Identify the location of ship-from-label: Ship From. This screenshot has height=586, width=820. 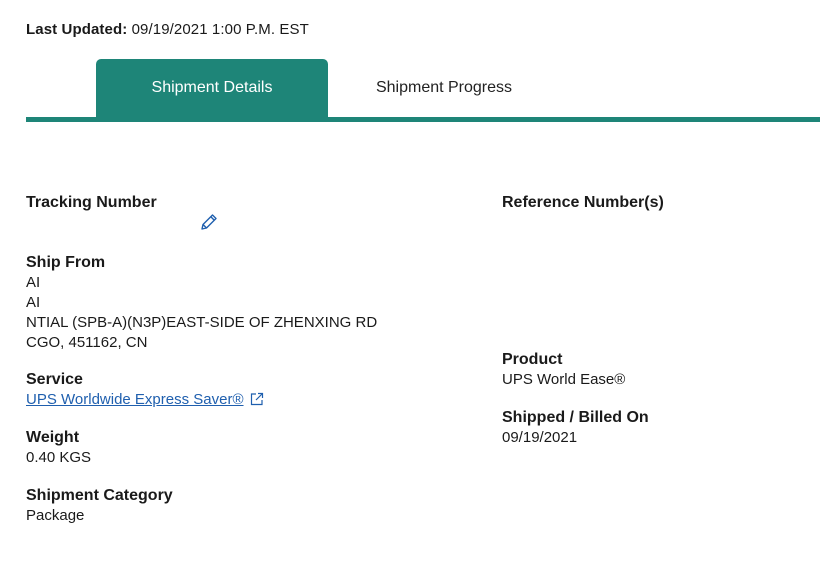
(66, 262).